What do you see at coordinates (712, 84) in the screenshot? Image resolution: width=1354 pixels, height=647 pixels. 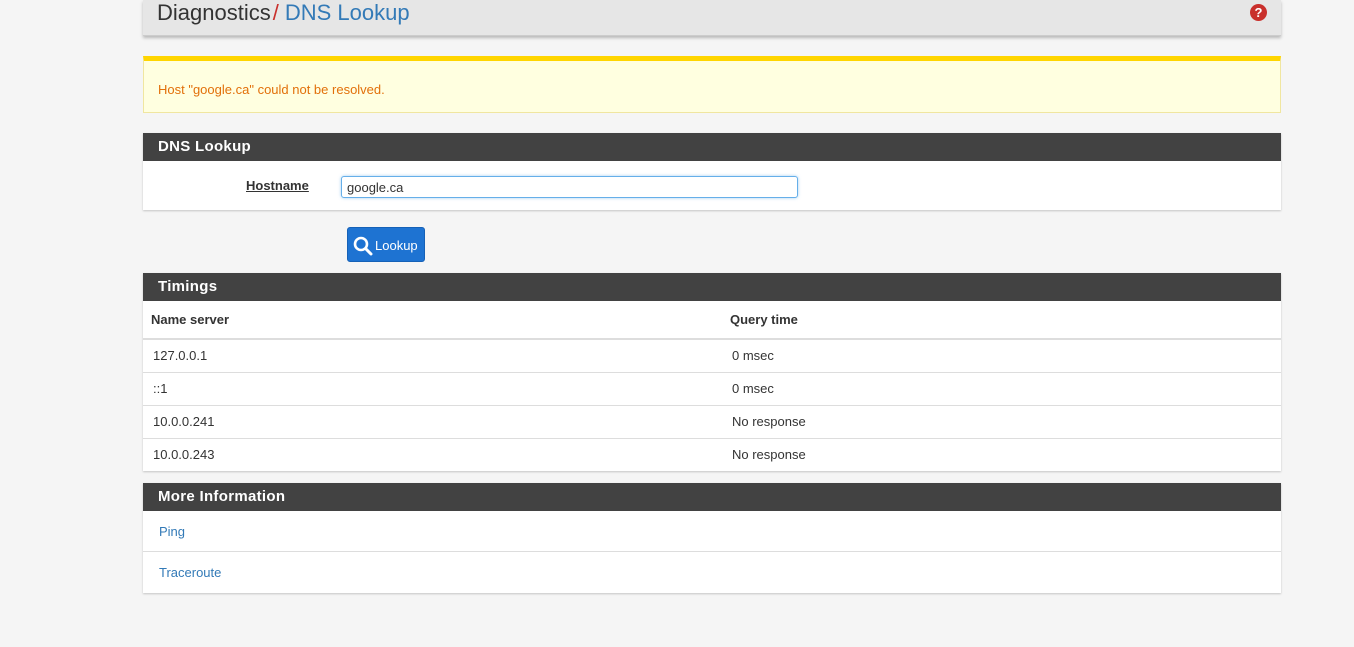 I see `warning-alert: Host "google.ca" could not be resolved.` at bounding box center [712, 84].